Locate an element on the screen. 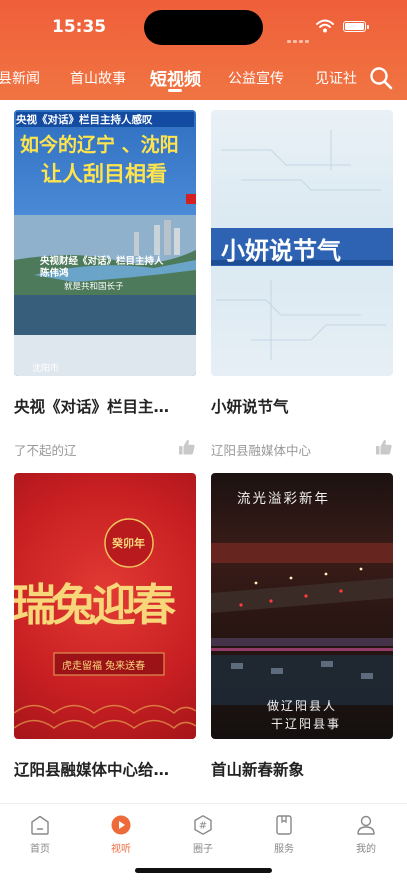 The image size is (407, 884). tabbar-item-circle: # 圈子 is located at coordinates (203, 834).